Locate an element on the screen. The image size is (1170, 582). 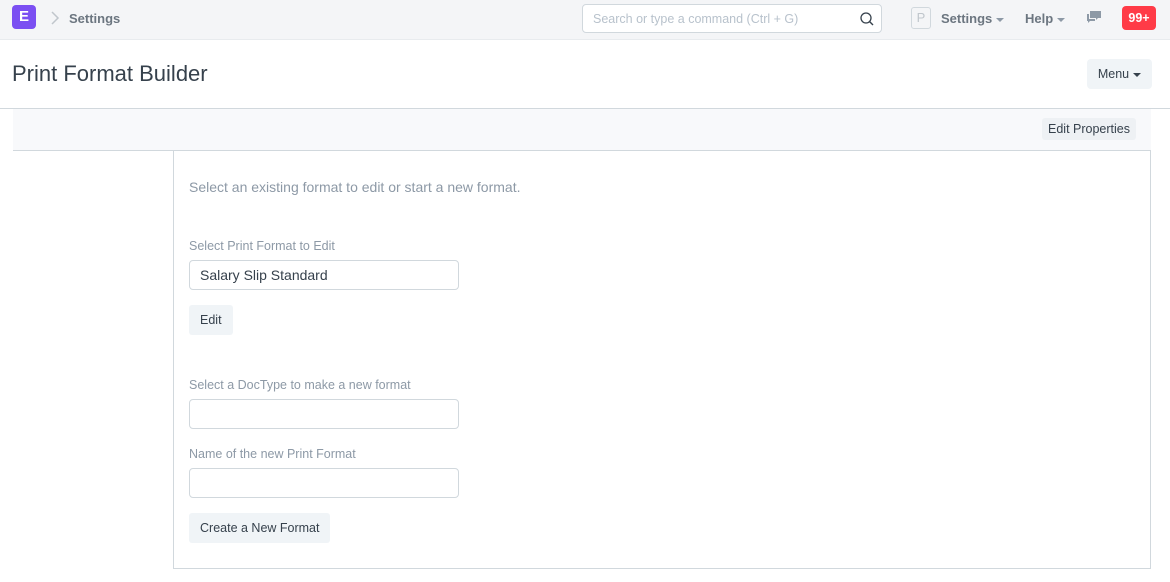
edit-properties-button: Edit Properties is located at coordinates (1089, 129).